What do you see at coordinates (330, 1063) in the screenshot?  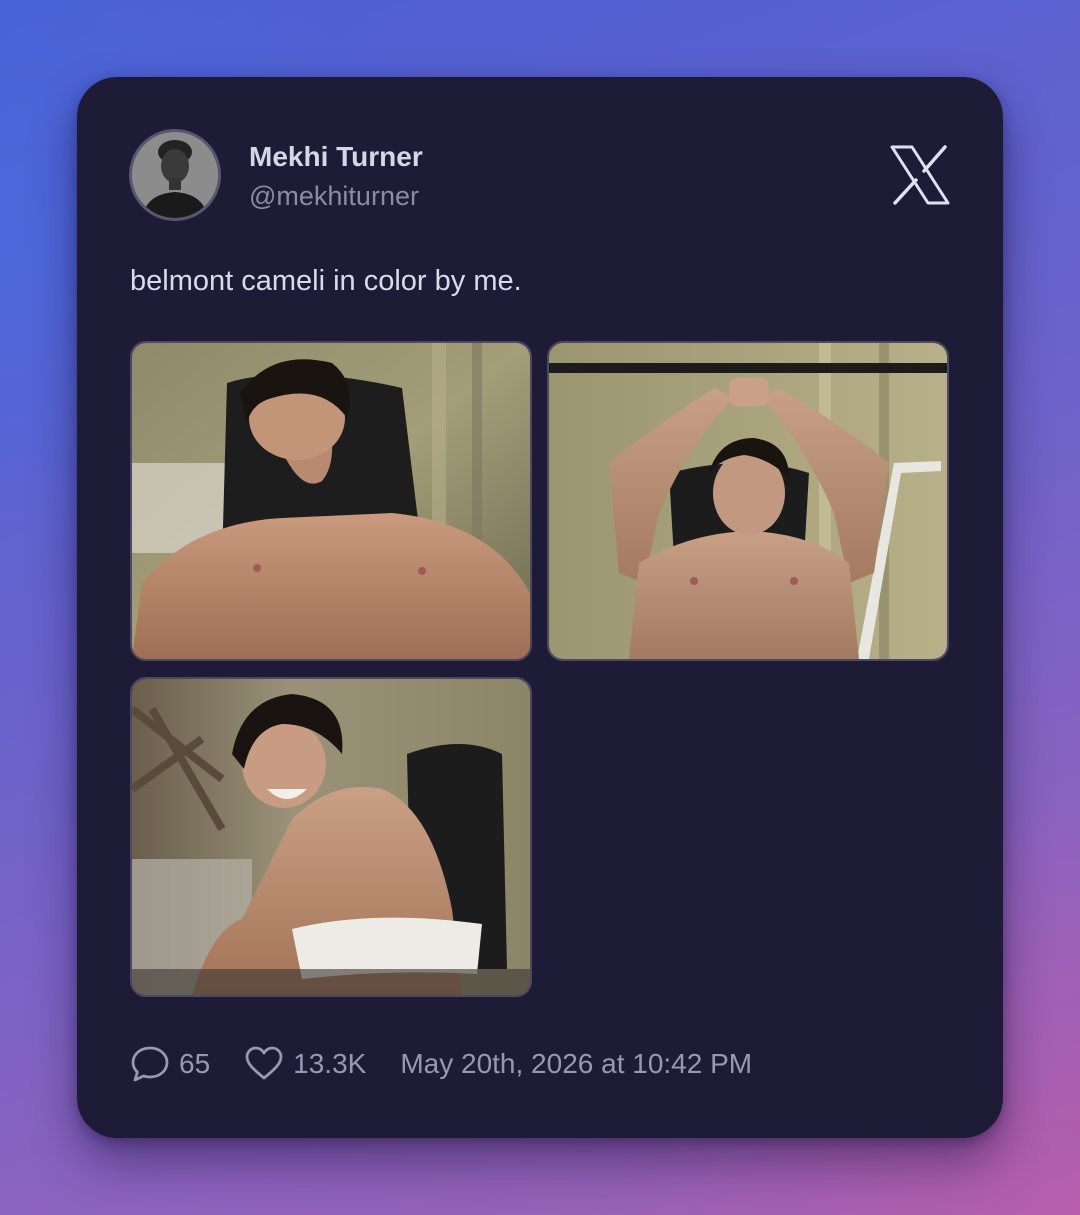 I see `like-count: 13.3K` at bounding box center [330, 1063].